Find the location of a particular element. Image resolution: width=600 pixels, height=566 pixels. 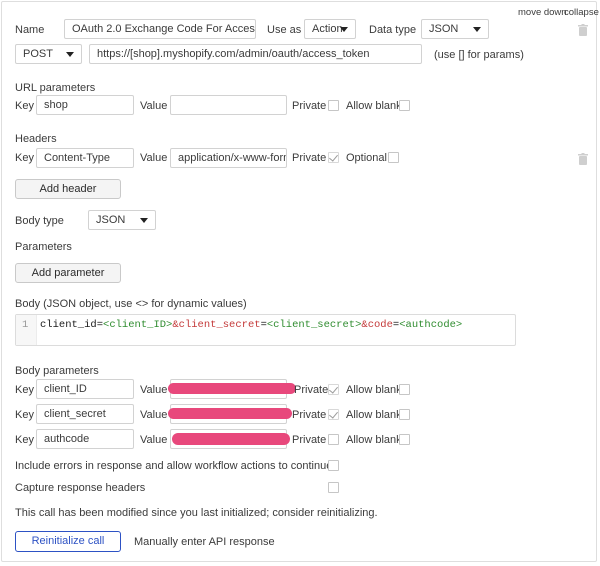

body-param-key-input: client_ID is located at coordinates (85, 389).